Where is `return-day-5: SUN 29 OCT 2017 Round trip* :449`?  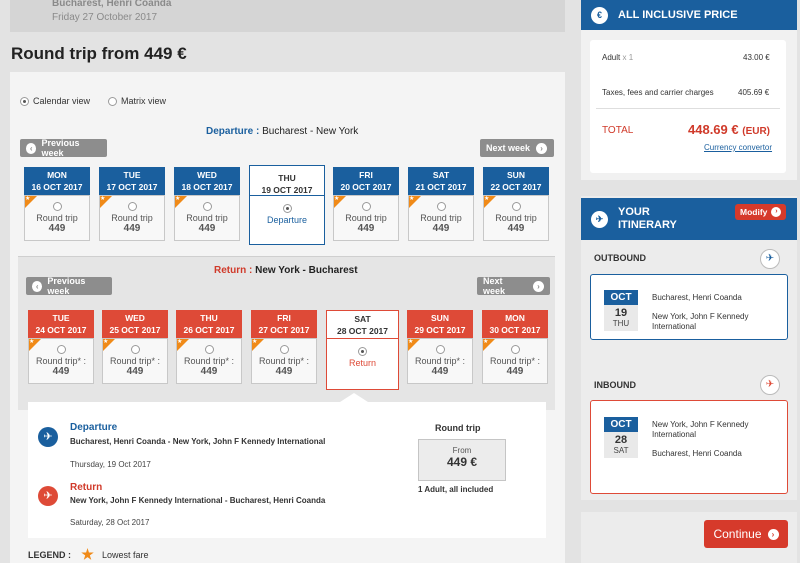
return-day-5: SUN 29 OCT 2017 Round trip* :449 is located at coordinates (440, 347).